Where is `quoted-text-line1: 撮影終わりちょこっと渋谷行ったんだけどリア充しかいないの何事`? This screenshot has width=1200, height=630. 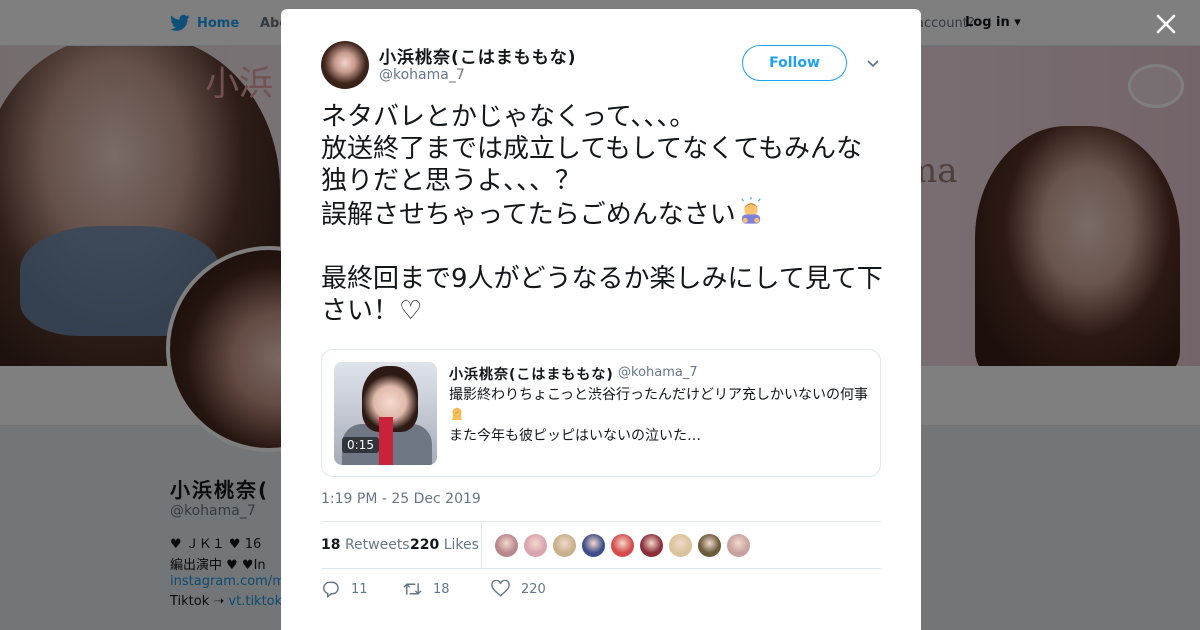
quoted-text-line1: 撮影終わりちょこっと渋谷行ったんだけどリア充しかいないの何事 is located at coordinates (661, 405).